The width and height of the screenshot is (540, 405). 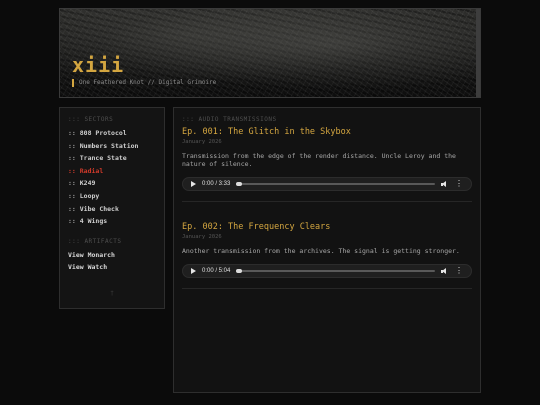 I want to click on transmissions-heading: ::: AUDIO TRANSMISSIONS, so click(x=229, y=119).